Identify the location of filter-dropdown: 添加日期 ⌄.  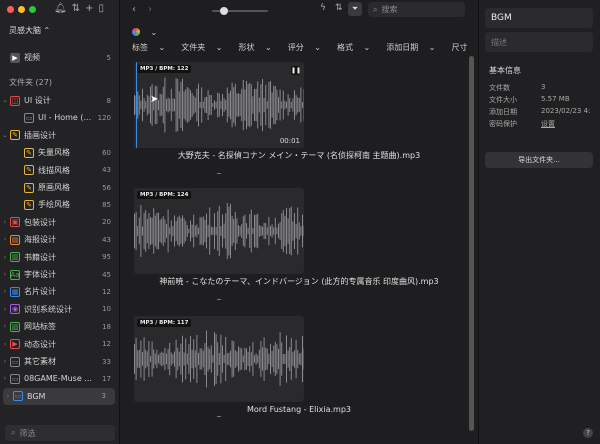
(414, 47).